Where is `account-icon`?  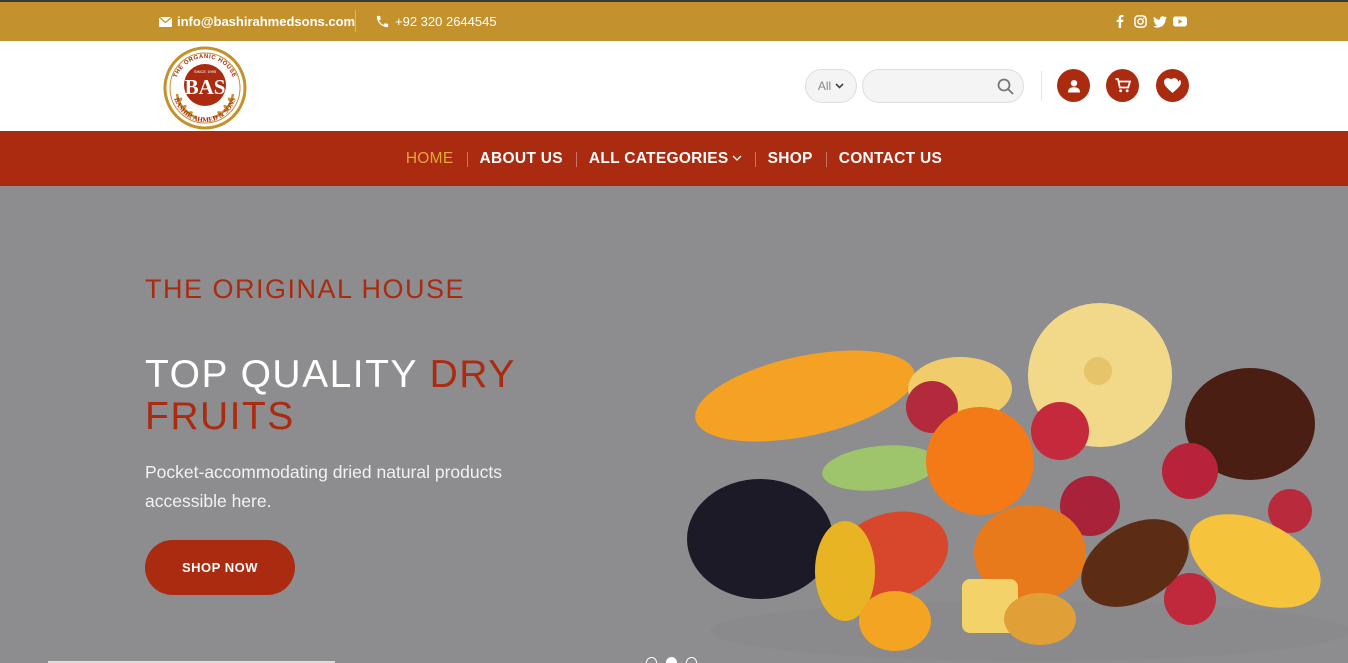 account-icon is located at coordinates (1073, 85).